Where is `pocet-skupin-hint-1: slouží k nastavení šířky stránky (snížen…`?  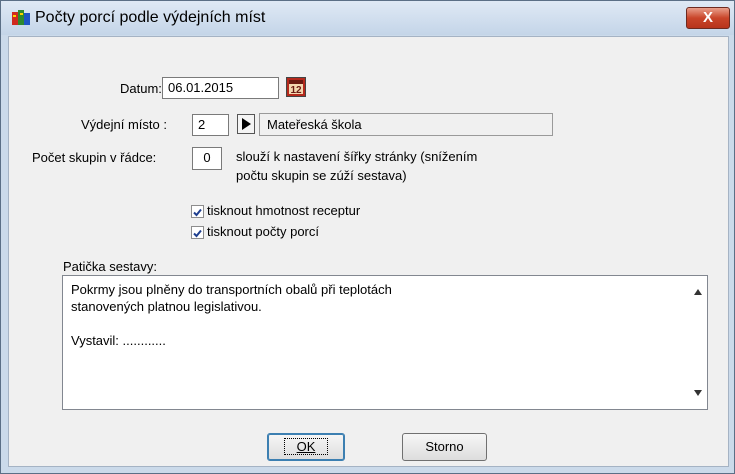
pocet-skupin-hint-1: slouží k nastavení šířky stránky (snížen… is located at coordinates (357, 156).